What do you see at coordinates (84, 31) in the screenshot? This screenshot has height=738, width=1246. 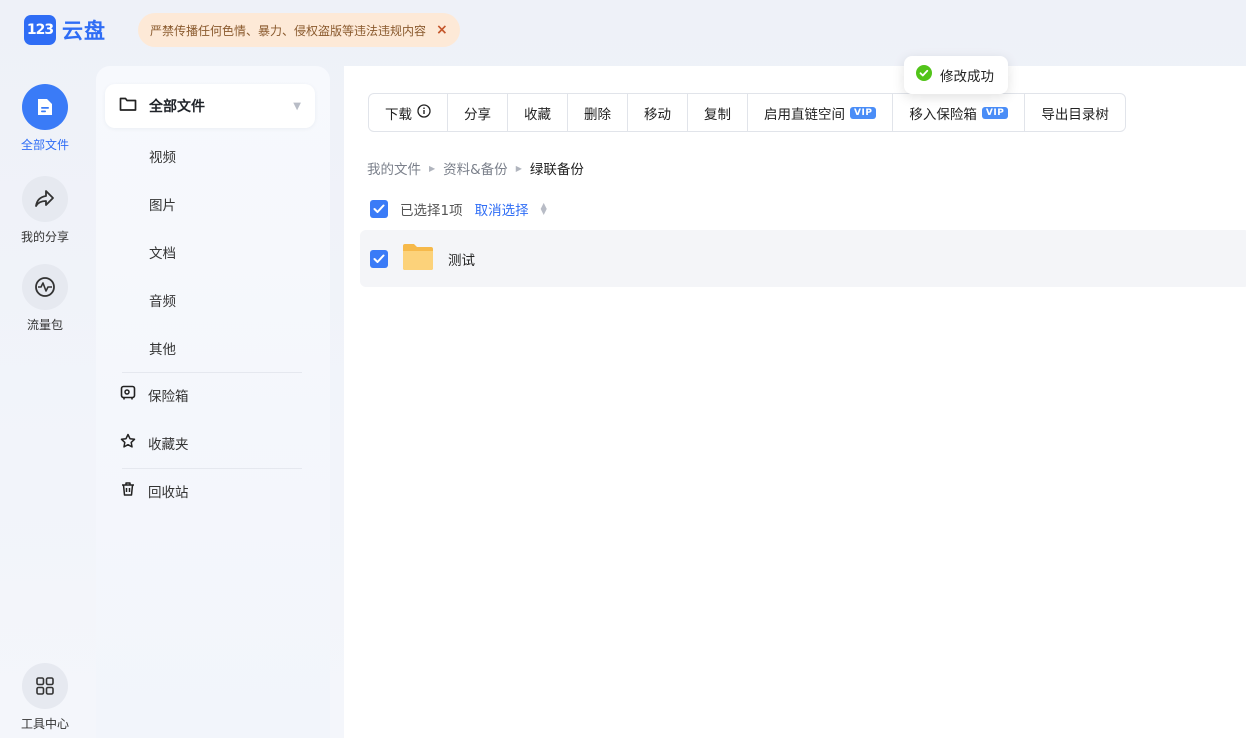 I see `logo-text: 云盘` at bounding box center [84, 31].